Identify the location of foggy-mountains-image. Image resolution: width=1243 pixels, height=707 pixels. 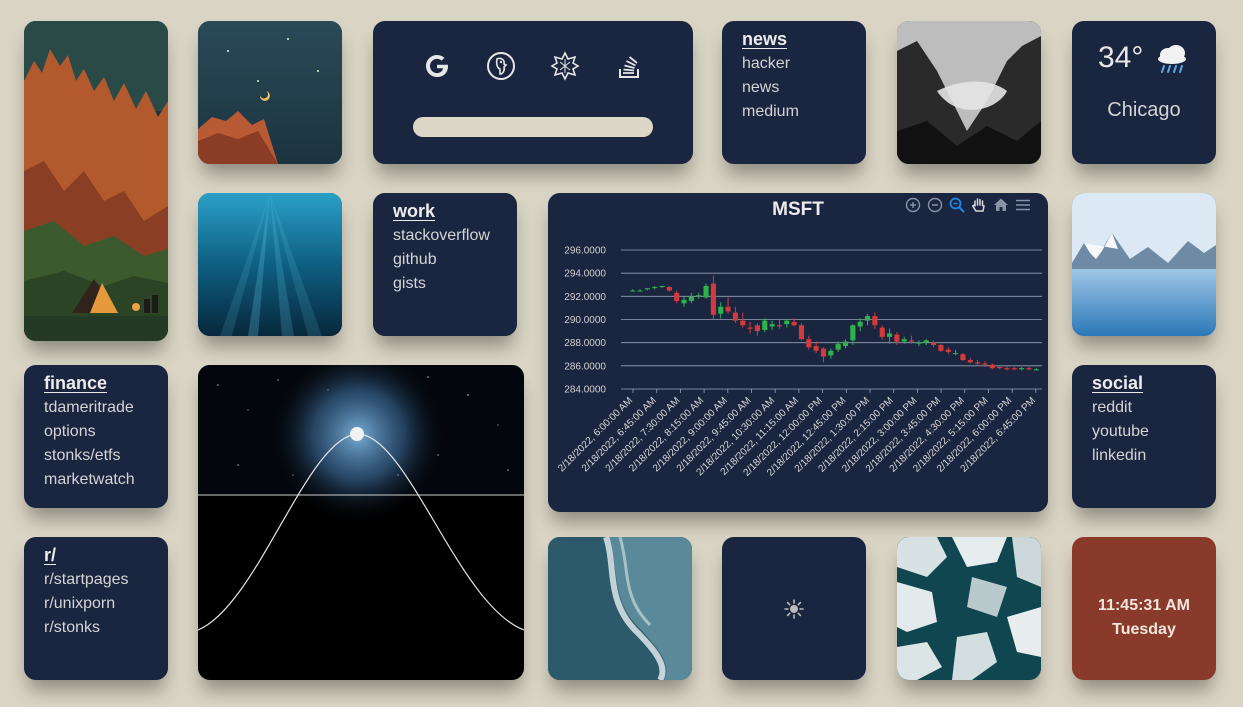
(969, 92).